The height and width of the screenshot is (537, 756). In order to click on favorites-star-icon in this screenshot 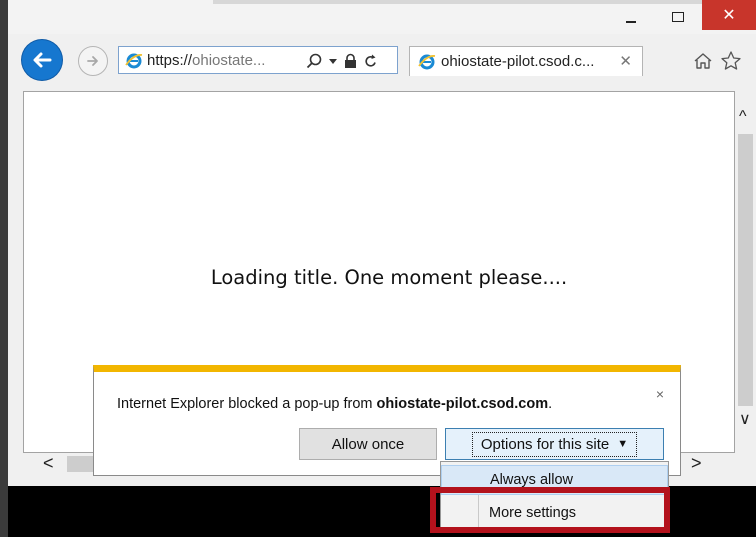, I will do `click(731, 61)`.